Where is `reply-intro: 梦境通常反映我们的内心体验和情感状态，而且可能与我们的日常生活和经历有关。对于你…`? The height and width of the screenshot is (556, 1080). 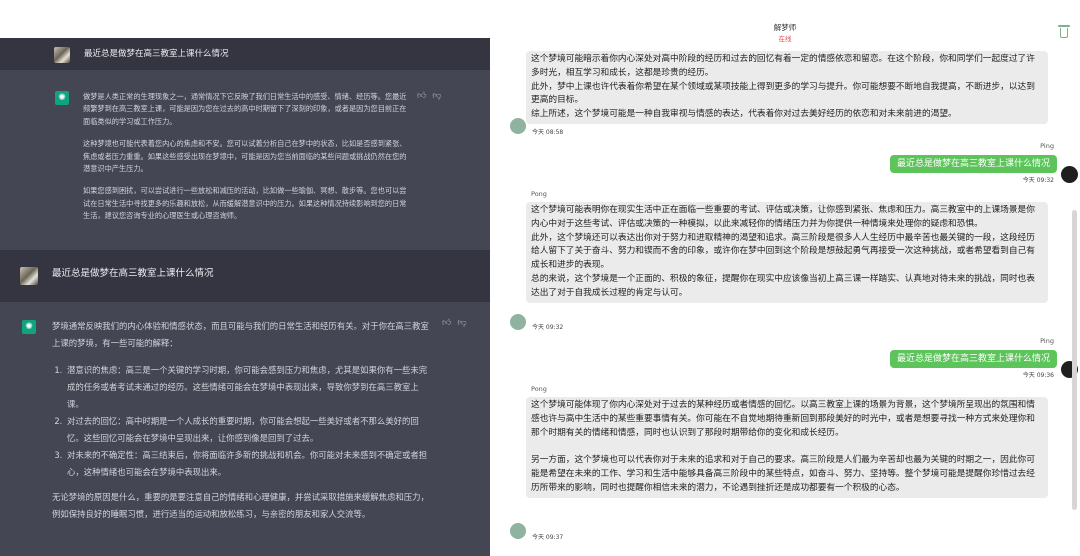
reply-intro: 梦境通常反映我们的内心体验和情感状态，而且可能与我们的日常生活和经历有关。对于你… is located at coordinates (240, 334).